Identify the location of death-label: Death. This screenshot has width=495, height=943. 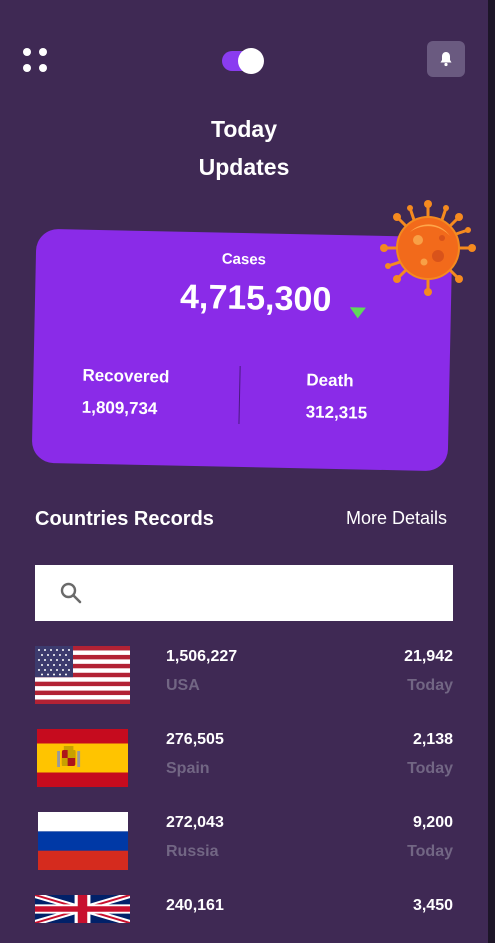
(330, 380).